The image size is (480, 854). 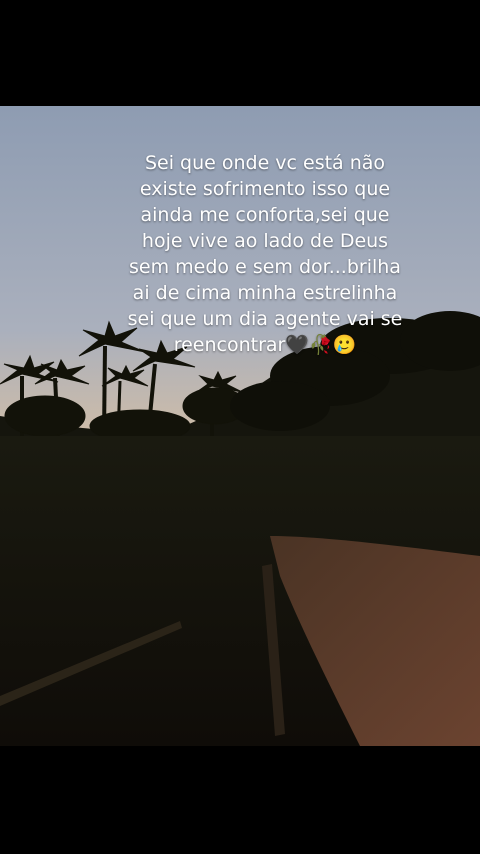 What do you see at coordinates (265, 345) in the screenshot?
I see `caption-line: reencontrar🖤🥀🥲` at bounding box center [265, 345].